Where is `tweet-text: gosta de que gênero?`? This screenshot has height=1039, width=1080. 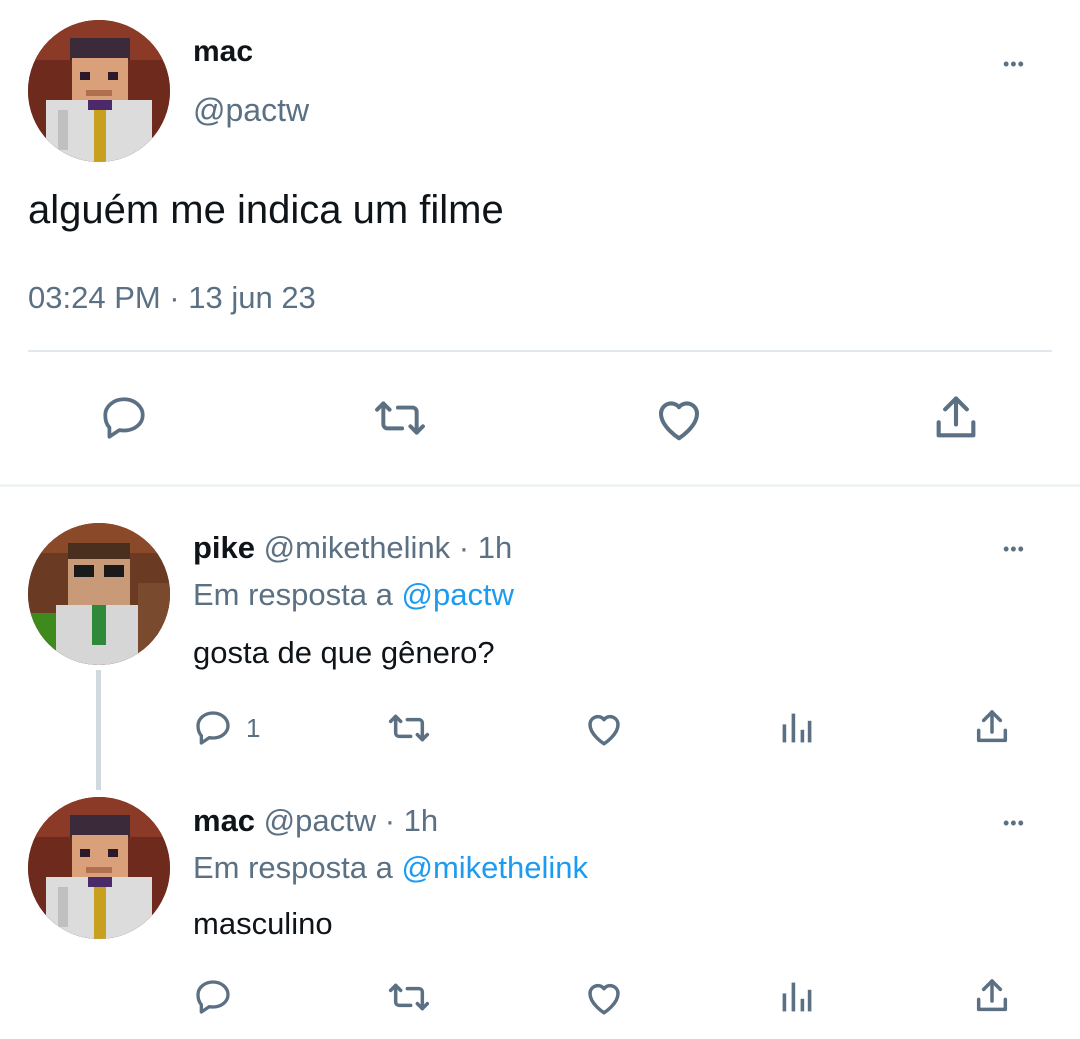
tweet-text: gosta de que gênero? is located at coordinates (344, 652).